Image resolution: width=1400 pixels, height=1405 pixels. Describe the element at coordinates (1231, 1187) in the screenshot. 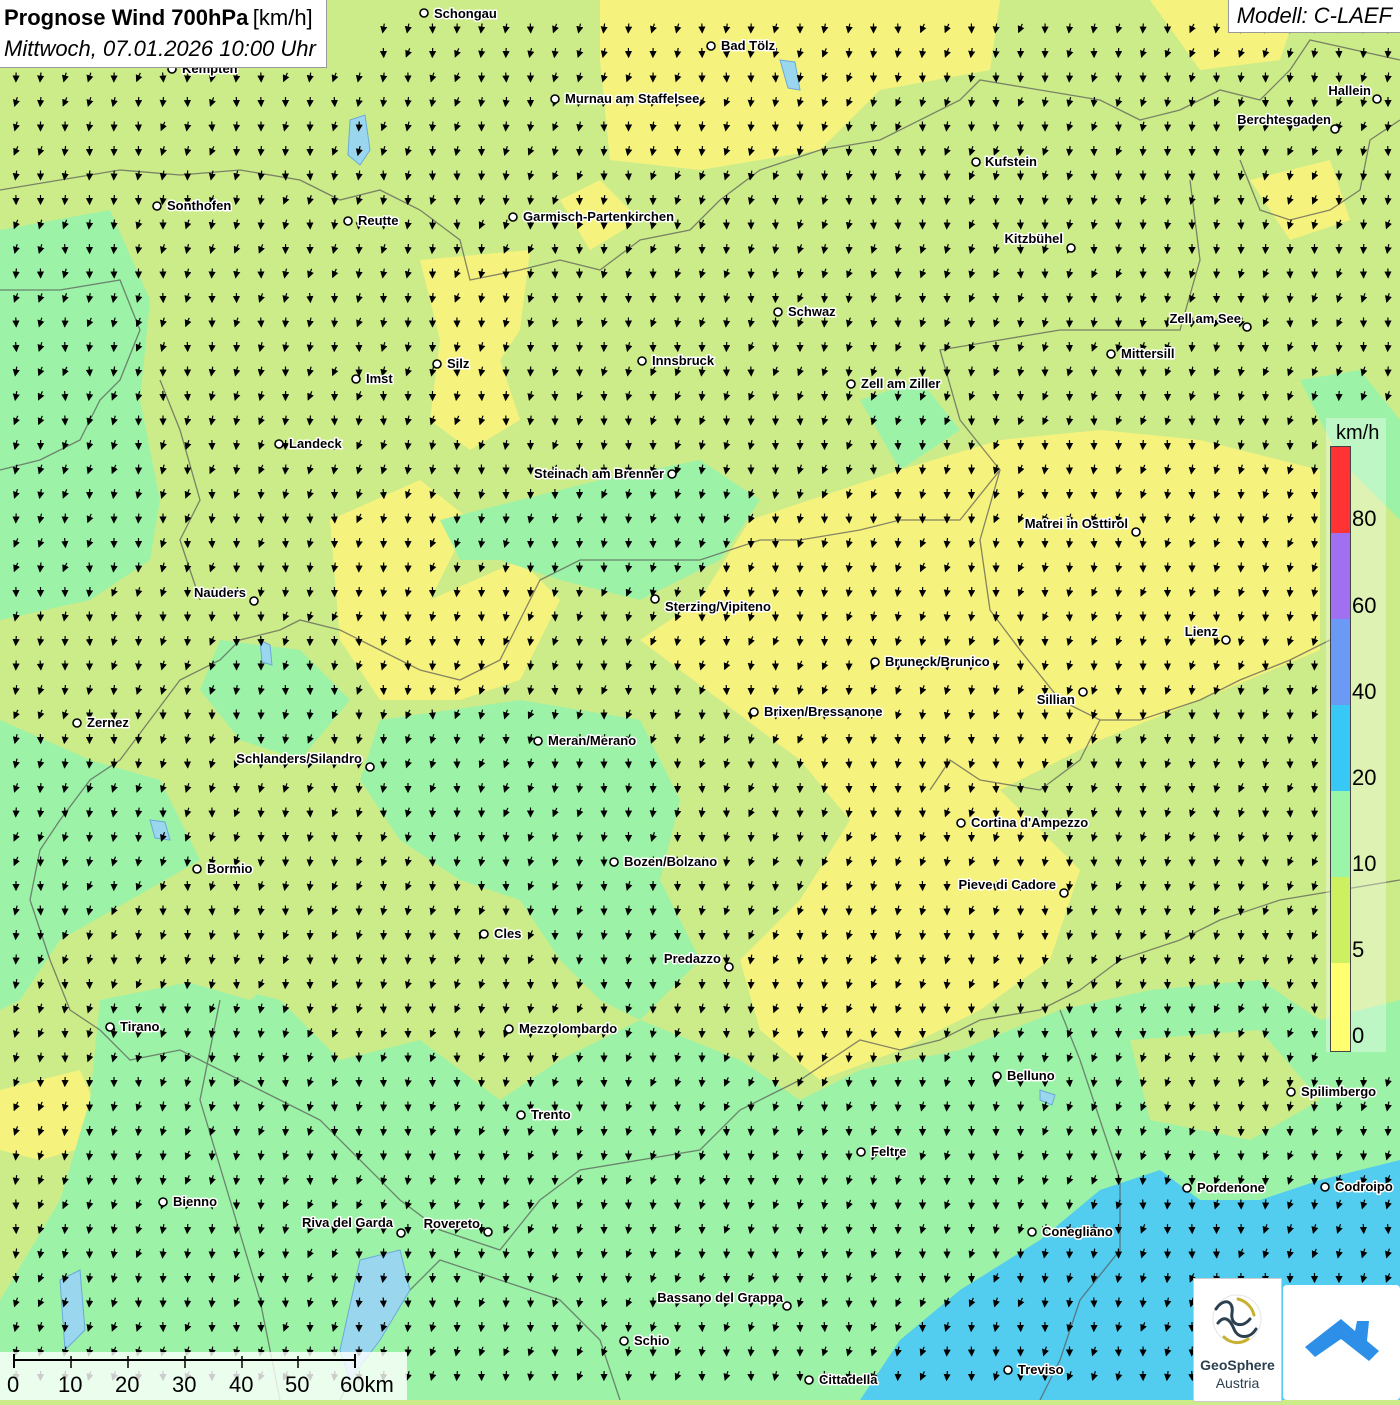

I see `city-label: Pordenone` at that location.